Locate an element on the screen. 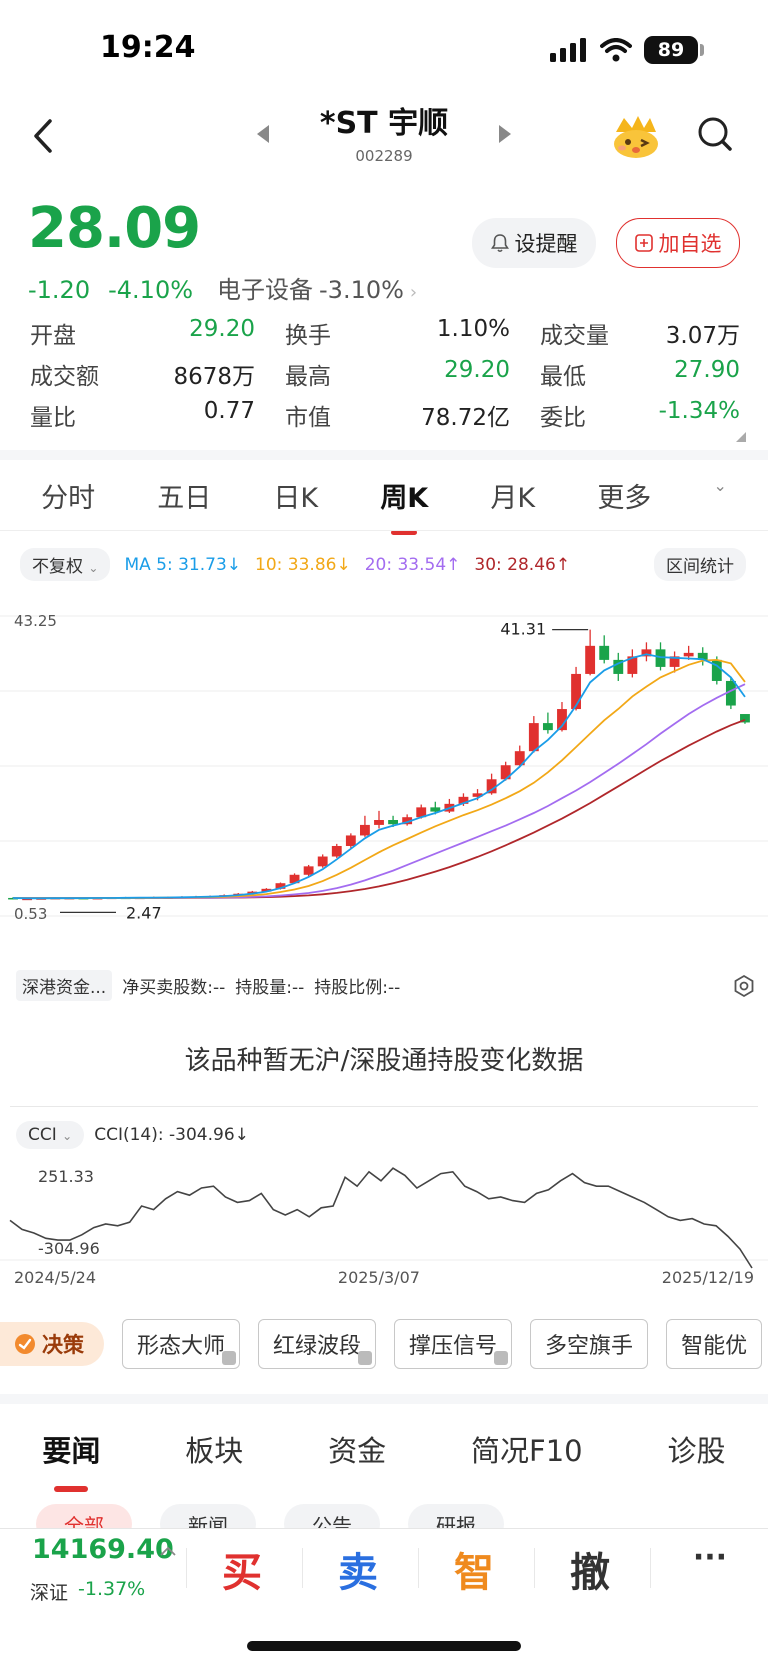  stat-label: 最高 is located at coordinates (308, 376).